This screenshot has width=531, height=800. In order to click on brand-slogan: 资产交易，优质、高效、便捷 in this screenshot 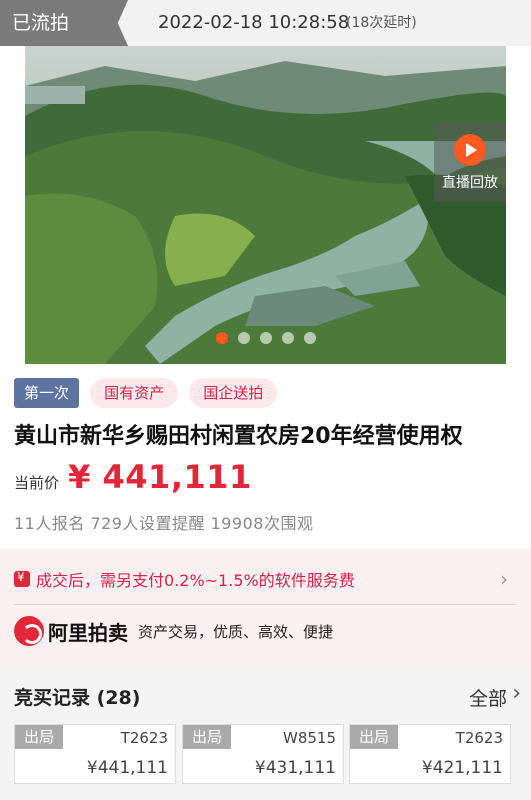, I will do `click(236, 631)`.